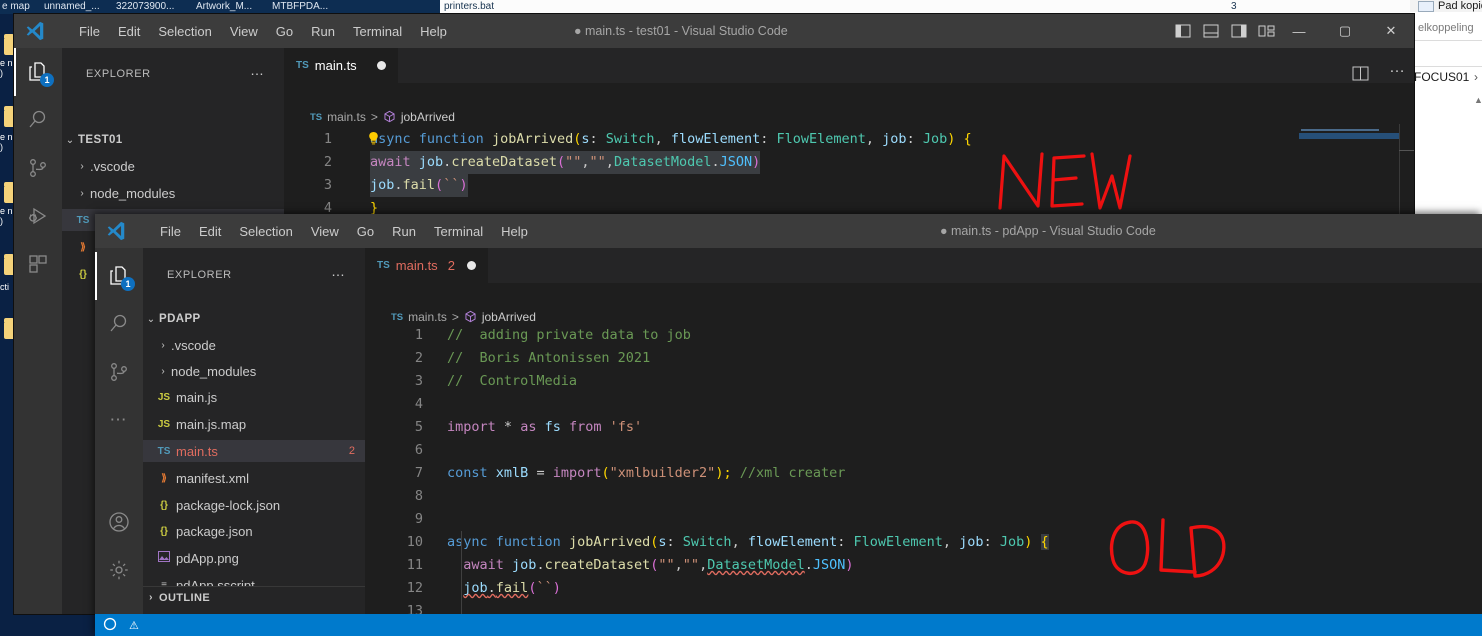  What do you see at coordinates (119, 420) in the screenshot?
I see `activitybar-more-views: ⋯` at bounding box center [119, 420].